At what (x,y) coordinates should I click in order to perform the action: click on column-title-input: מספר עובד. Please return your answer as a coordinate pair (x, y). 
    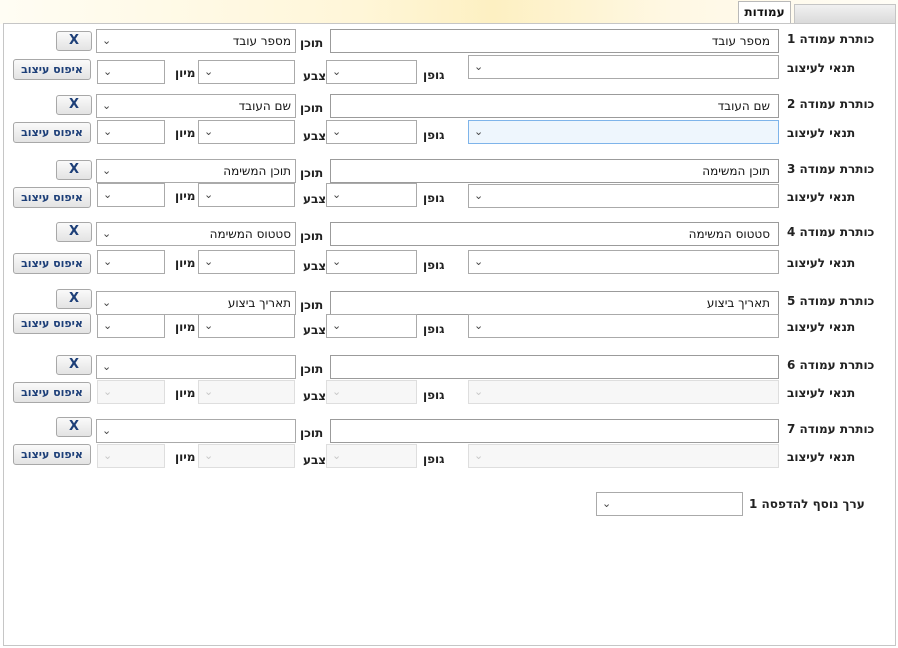
    Looking at the image, I should click on (554, 41).